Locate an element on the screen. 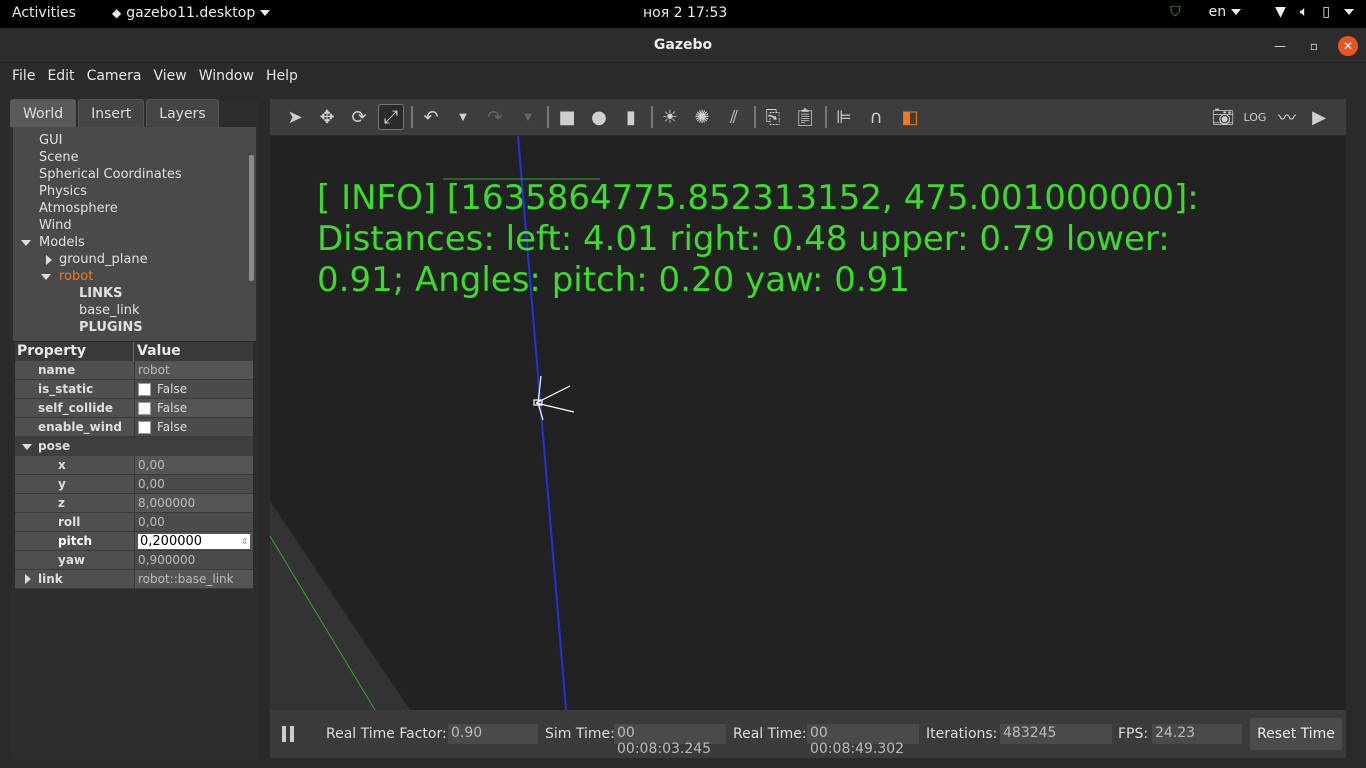 The height and width of the screenshot is (768, 1366). rtf-label: Real Time Factor: is located at coordinates (386, 734).